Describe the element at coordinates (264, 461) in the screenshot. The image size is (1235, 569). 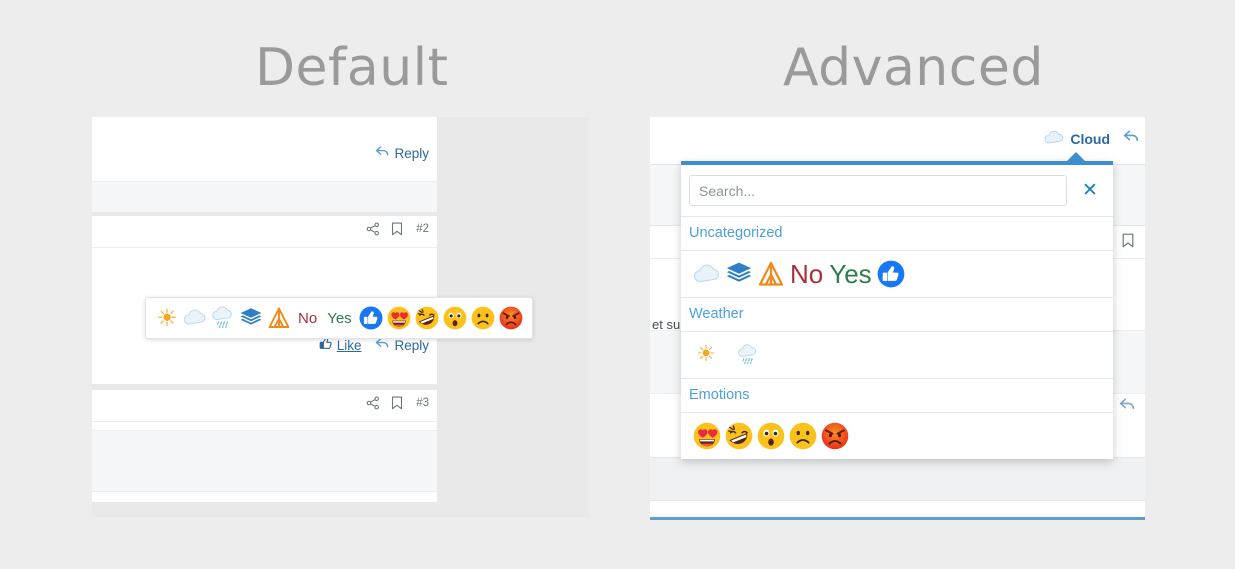
I see `post-3-quote-box` at that location.